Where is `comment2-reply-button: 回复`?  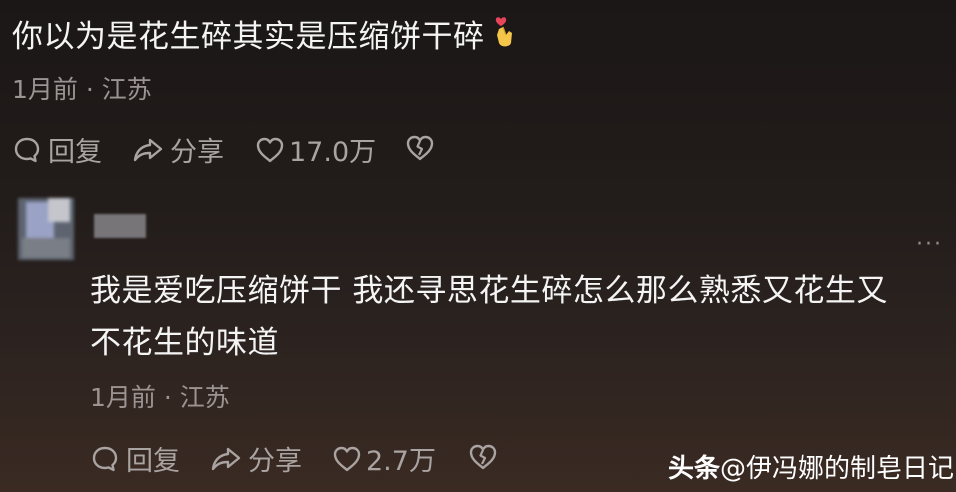 comment2-reply-button: 回复 is located at coordinates (135, 458).